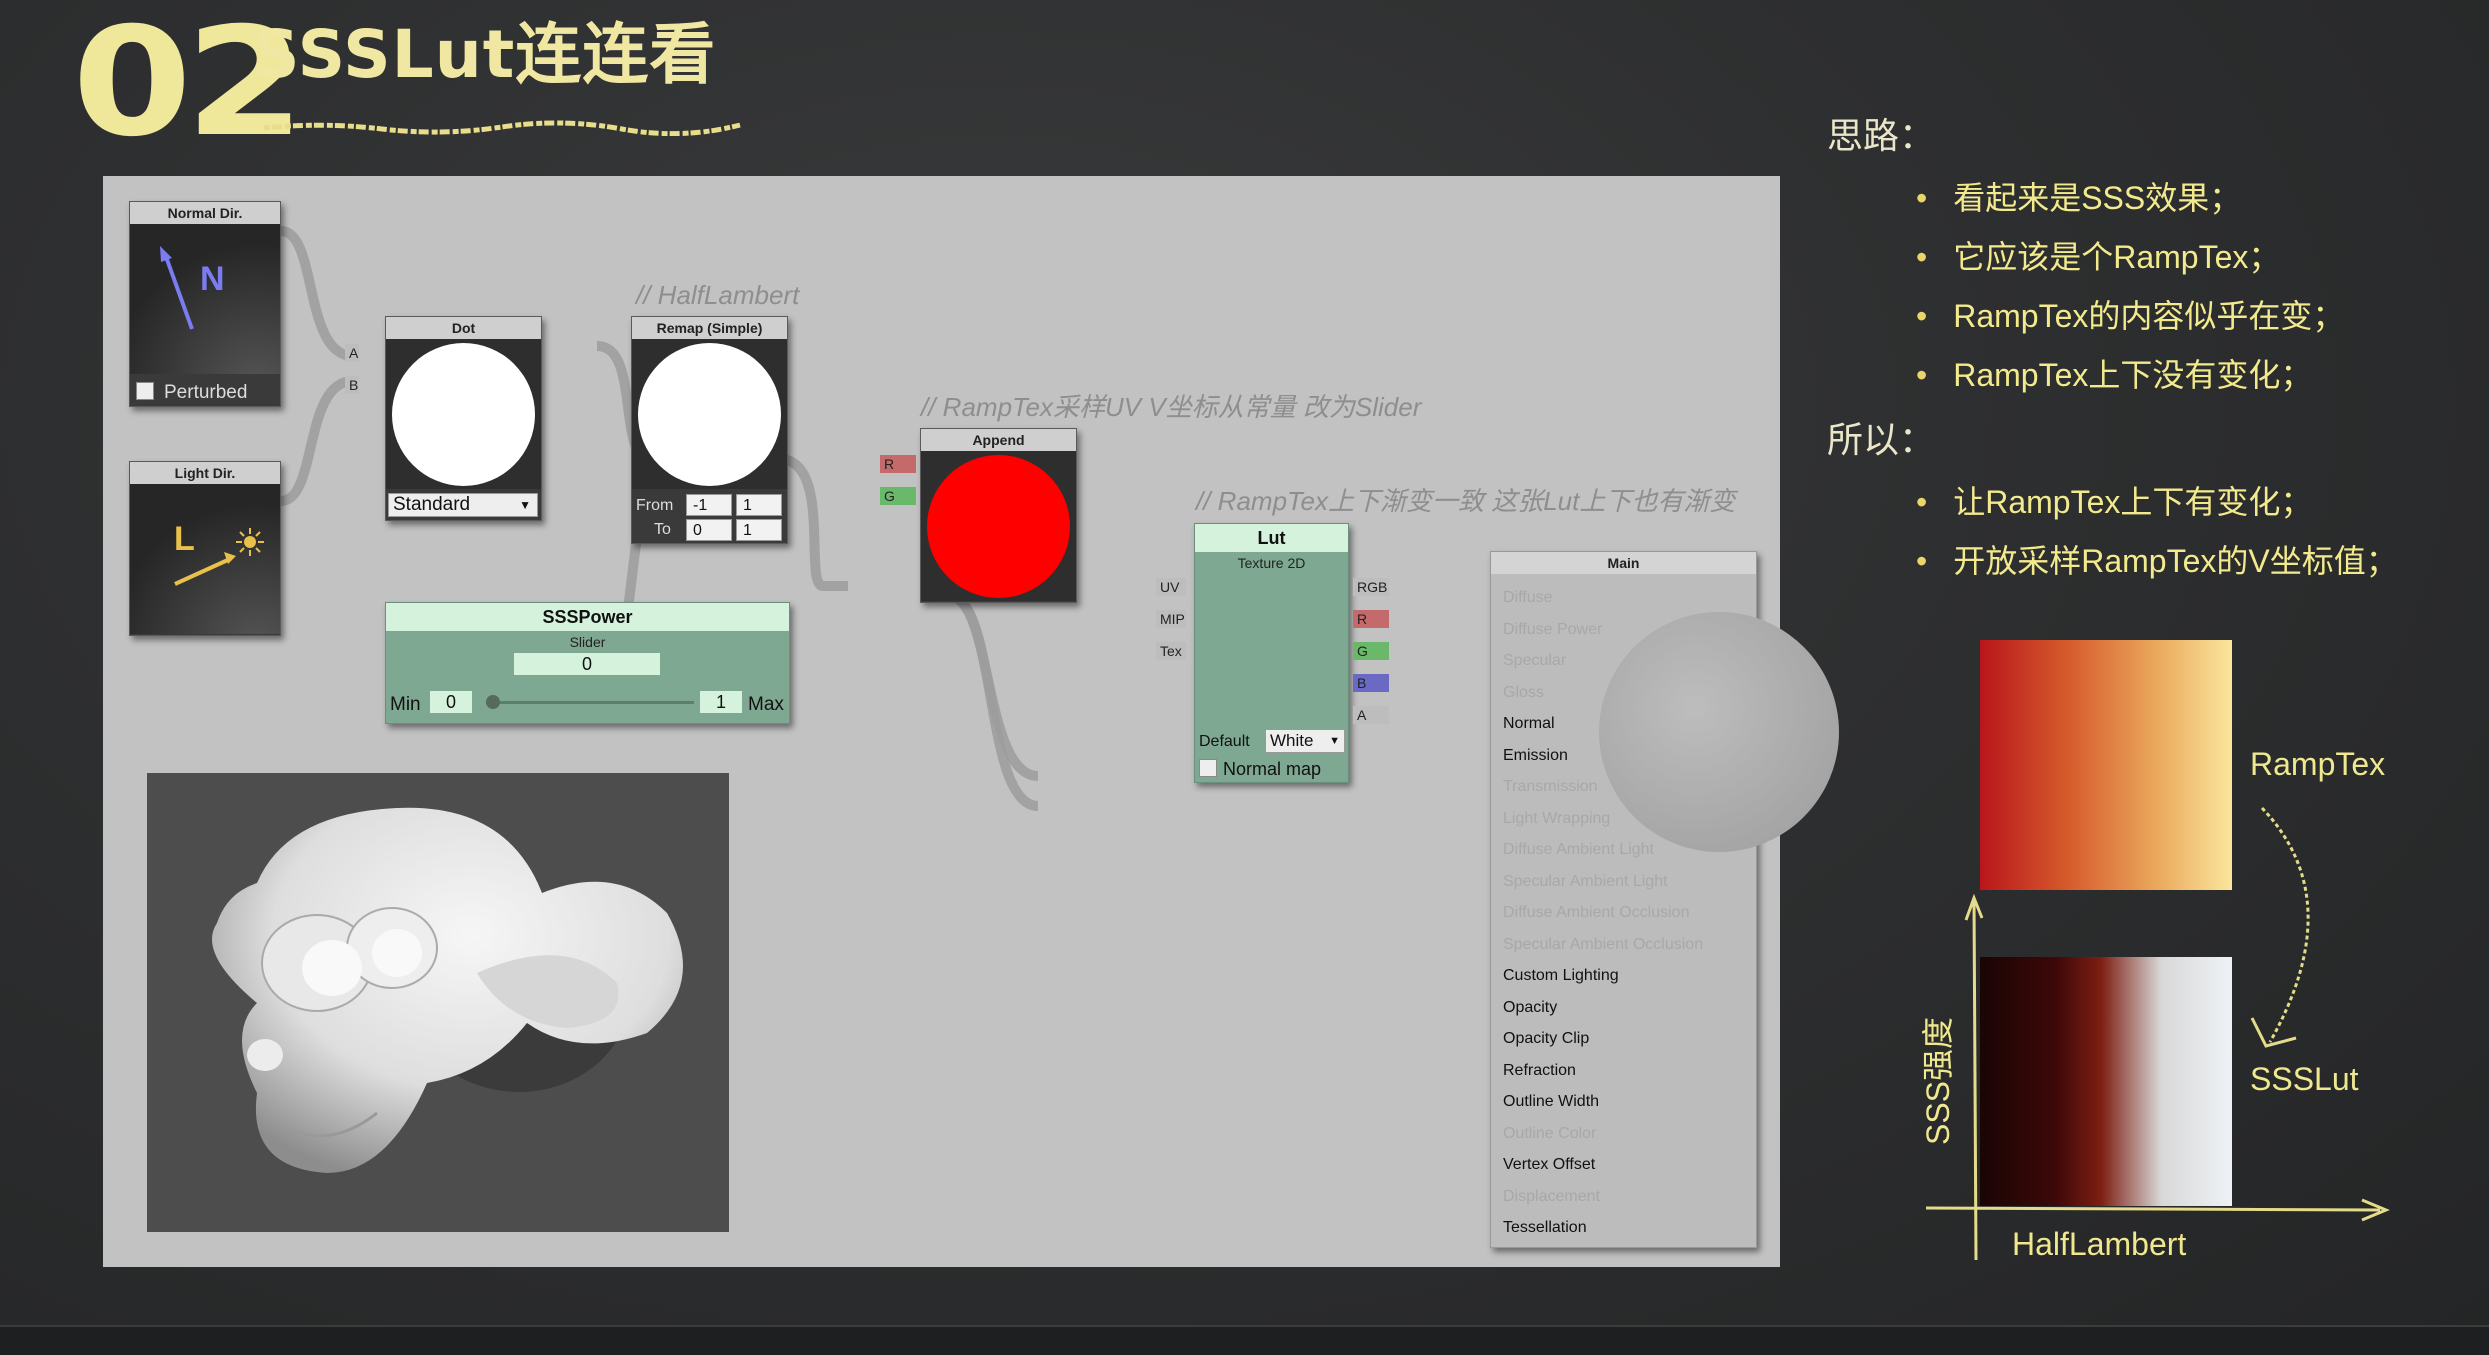 The image size is (2489, 1355). I want to click on append-input-r: R, so click(898, 464).